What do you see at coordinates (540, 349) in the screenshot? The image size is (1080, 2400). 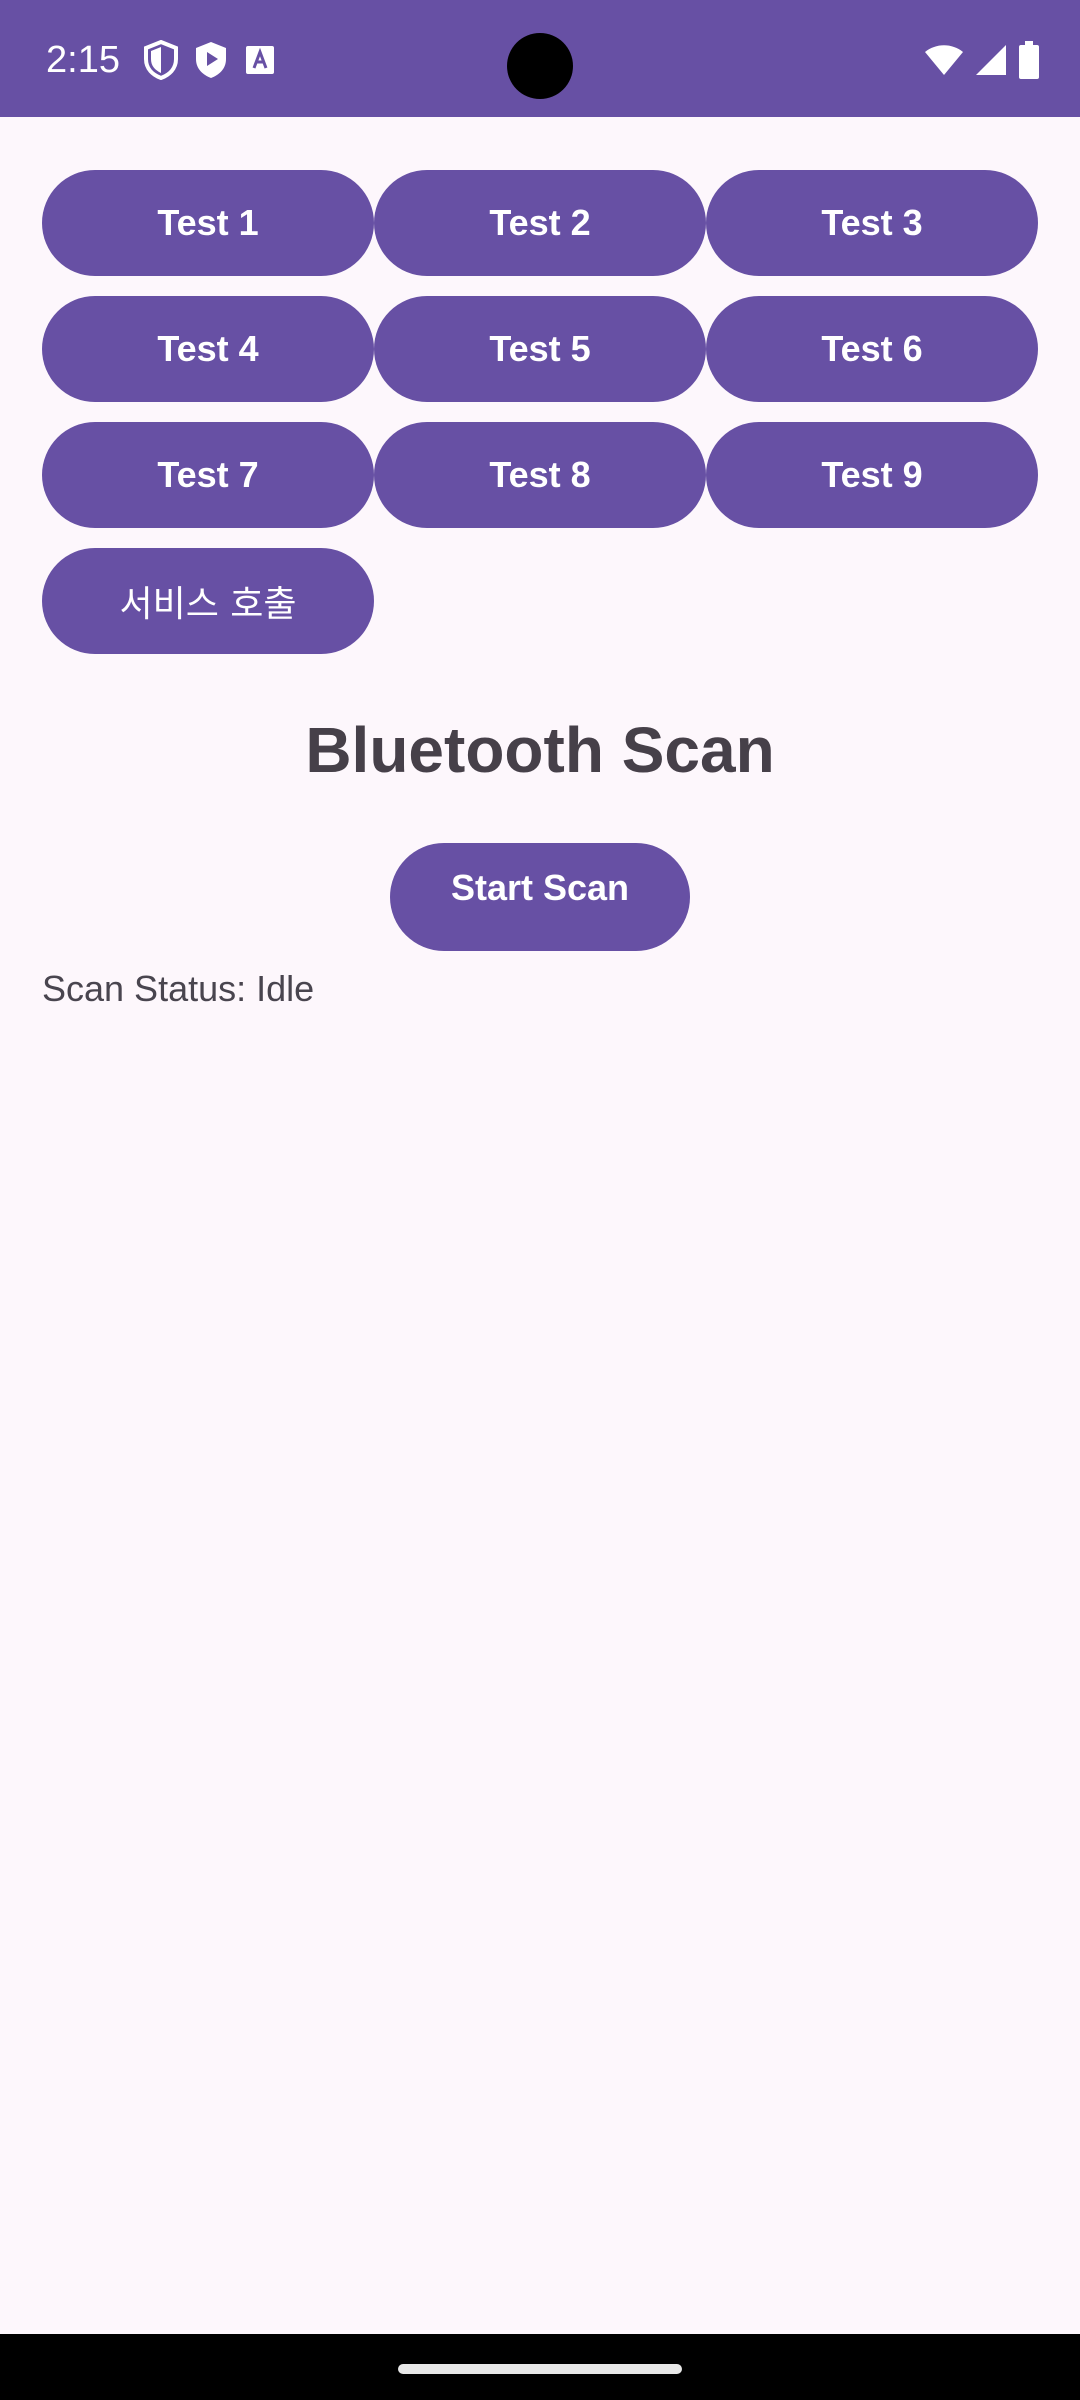 I see `test-5-button: Test 5` at bounding box center [540, 349].